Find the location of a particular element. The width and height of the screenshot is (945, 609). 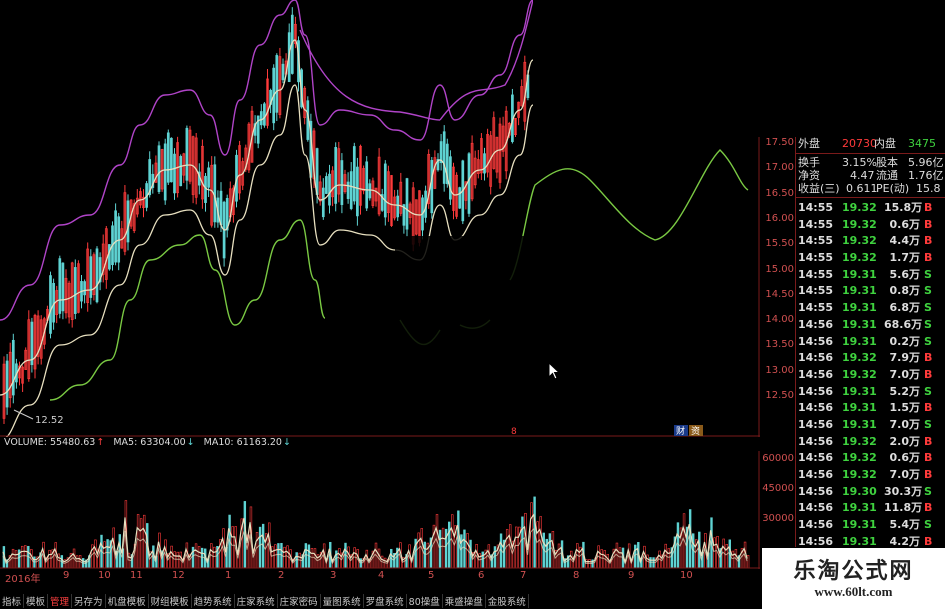

tab-3: 另存为 is located at coordinates (89, 601).